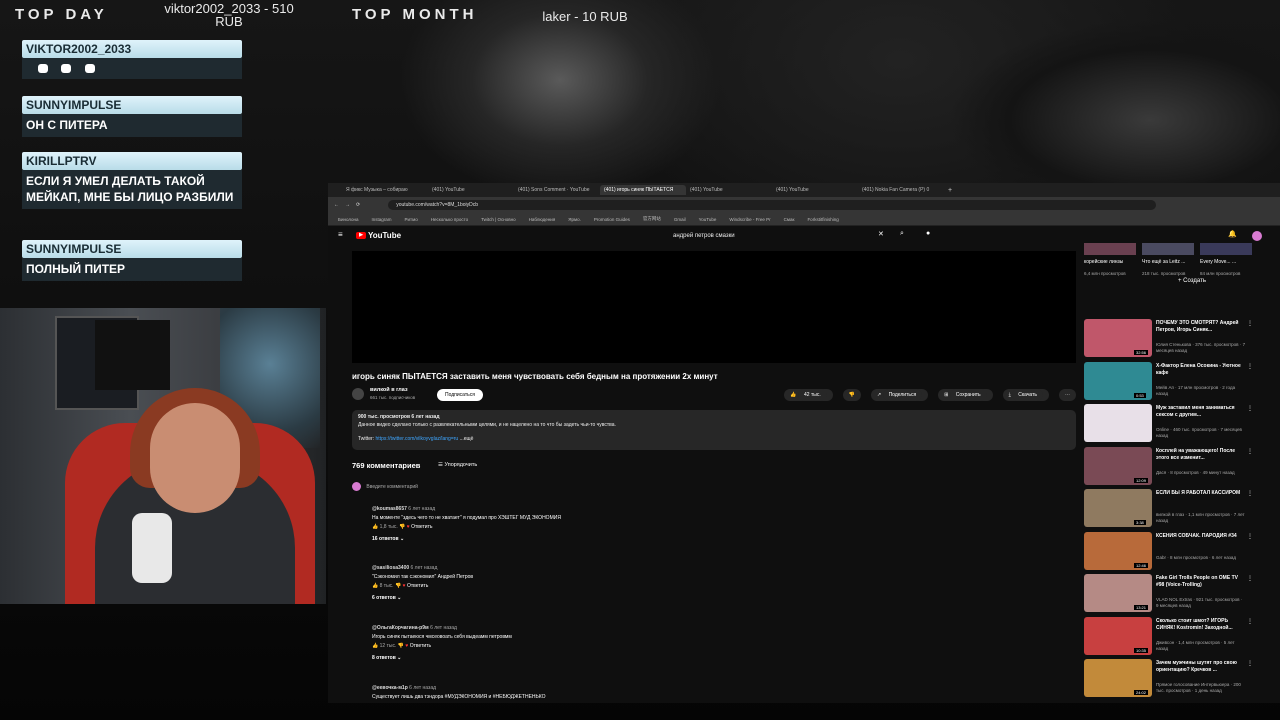 Image resolution: width=1280 pixels, height=720 pixels. Describe the element at coordinates (340, 234) in the screenshot. I see `menu-icon: ≡` at that location.